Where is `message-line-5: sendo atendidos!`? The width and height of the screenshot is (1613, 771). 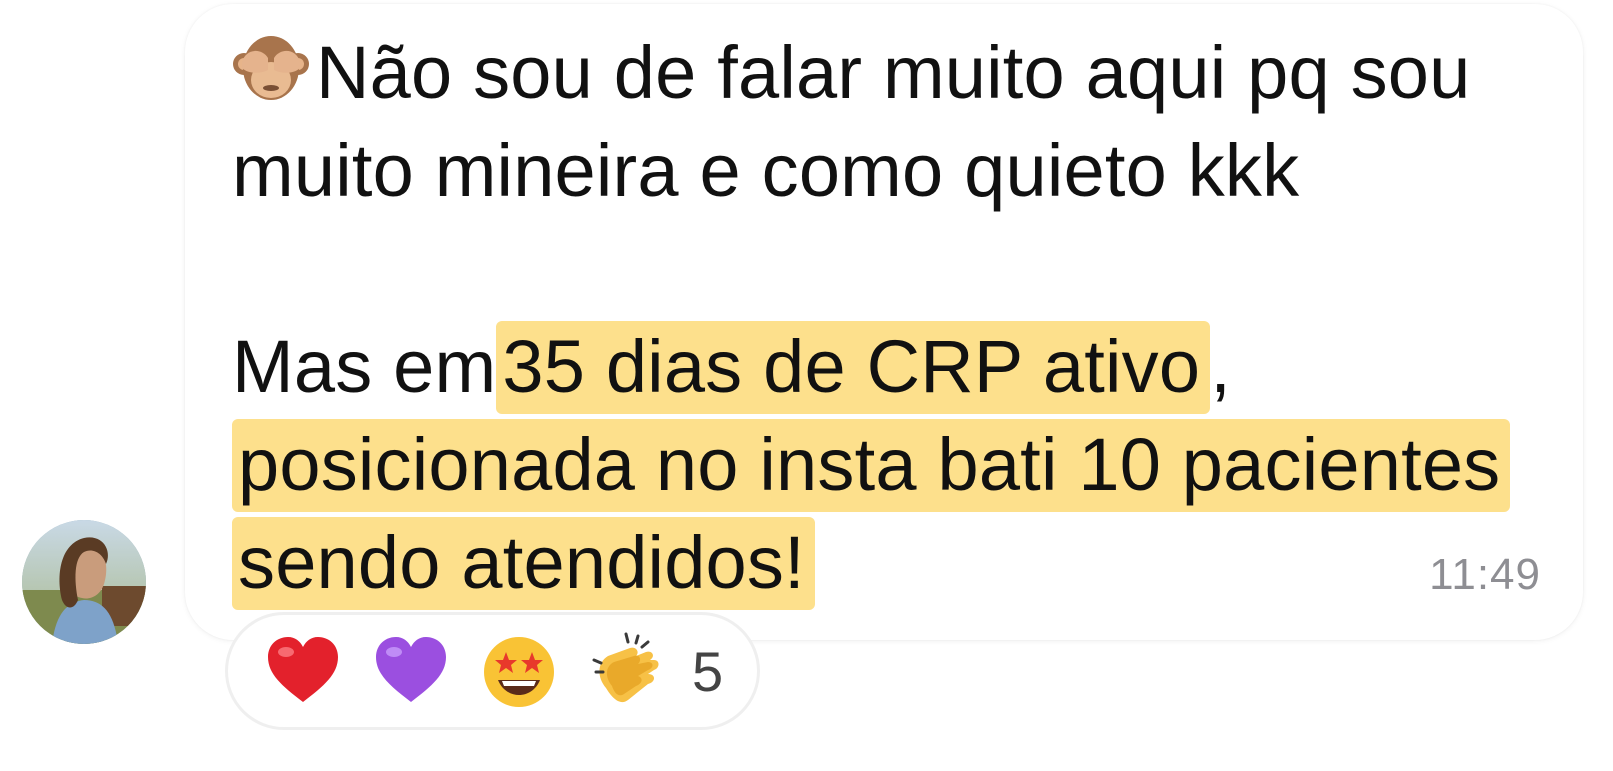 message-line-5: sendo atendidos! is located at coordinates (892, 563).